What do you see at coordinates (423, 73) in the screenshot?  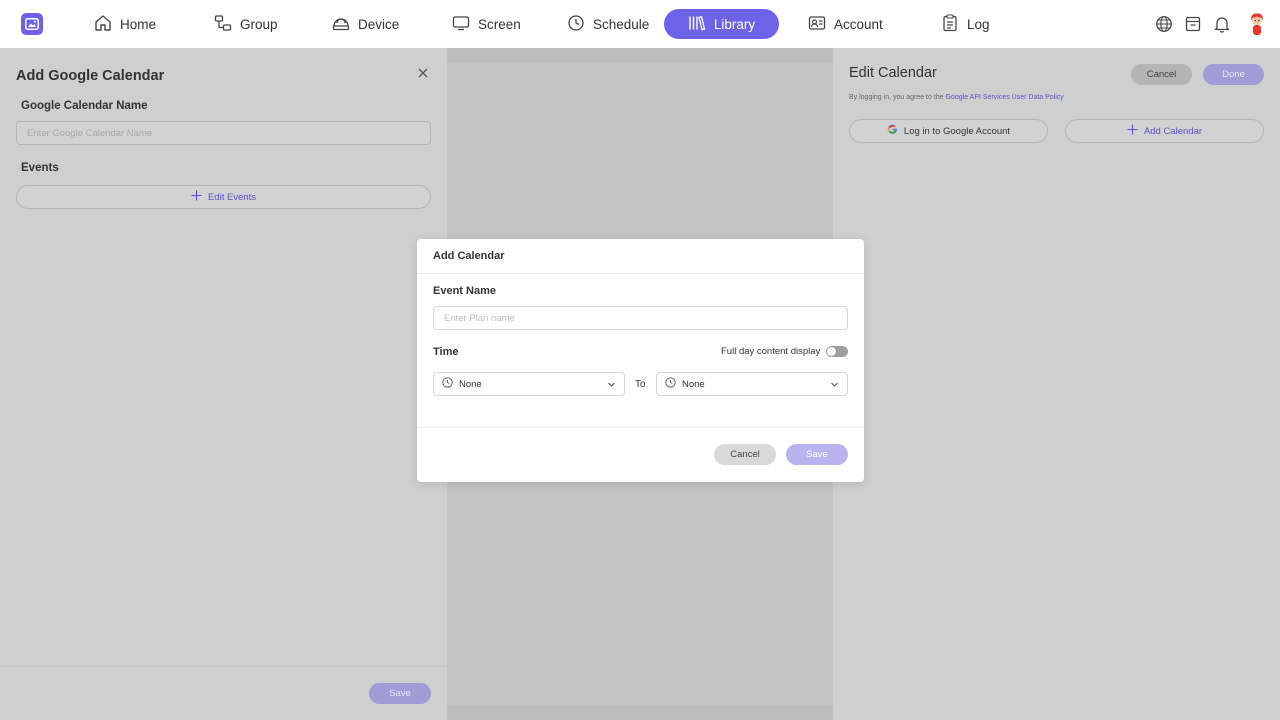 I see `close-icon` at bounding box center [423, 73].